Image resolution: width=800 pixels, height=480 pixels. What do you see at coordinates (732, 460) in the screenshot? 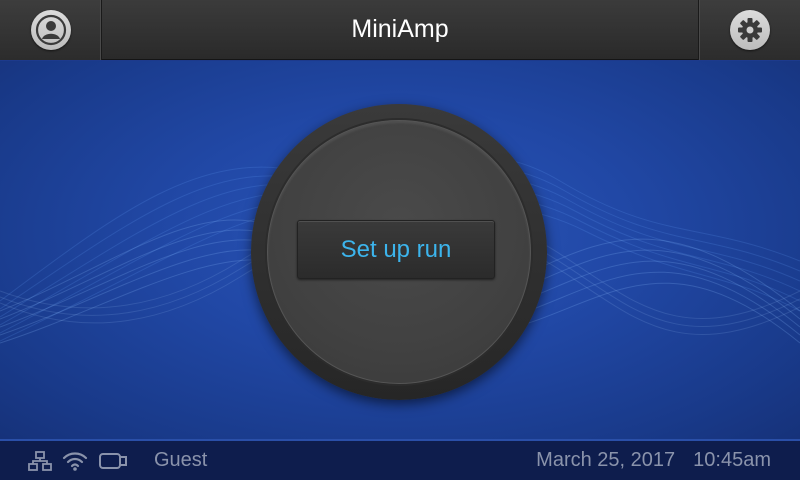
I see `time-label: 10:45am` at bounding box center [732, 460].